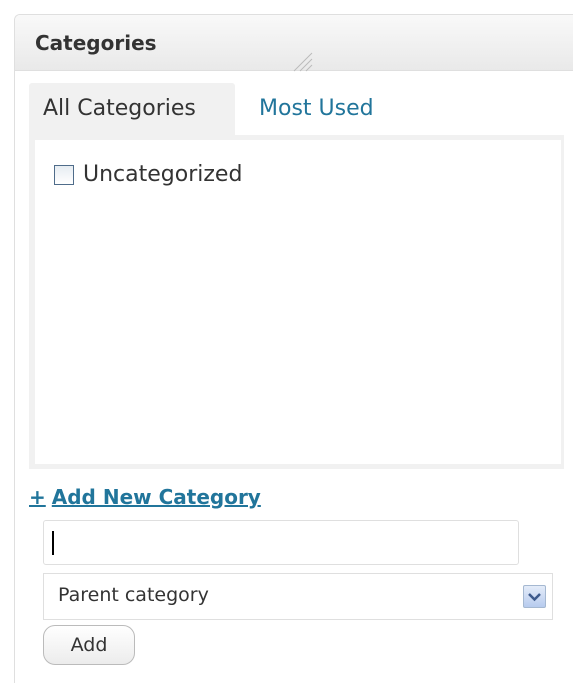 The height and width of the screenshot is (683, 573). Describe the element at coordinates (303, 62) in the screenshot. I see `resize-grip-icon` at that location.